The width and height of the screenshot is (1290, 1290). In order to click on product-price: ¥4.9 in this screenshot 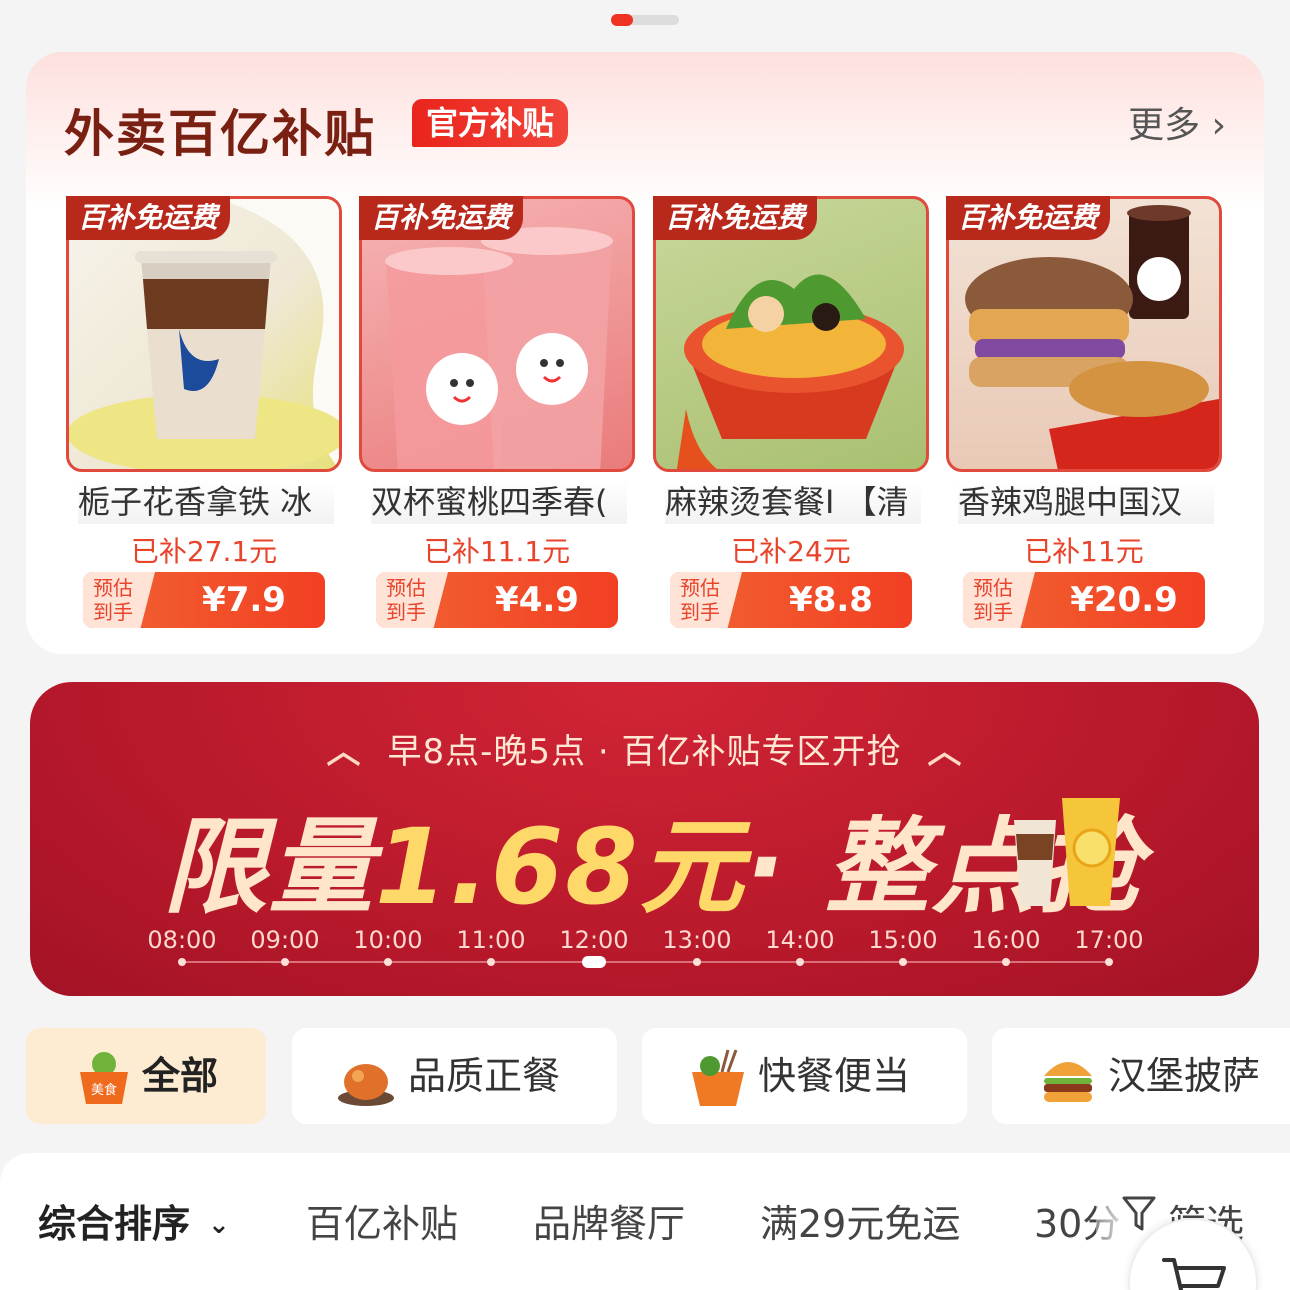, I will do `click(537, 600)`.